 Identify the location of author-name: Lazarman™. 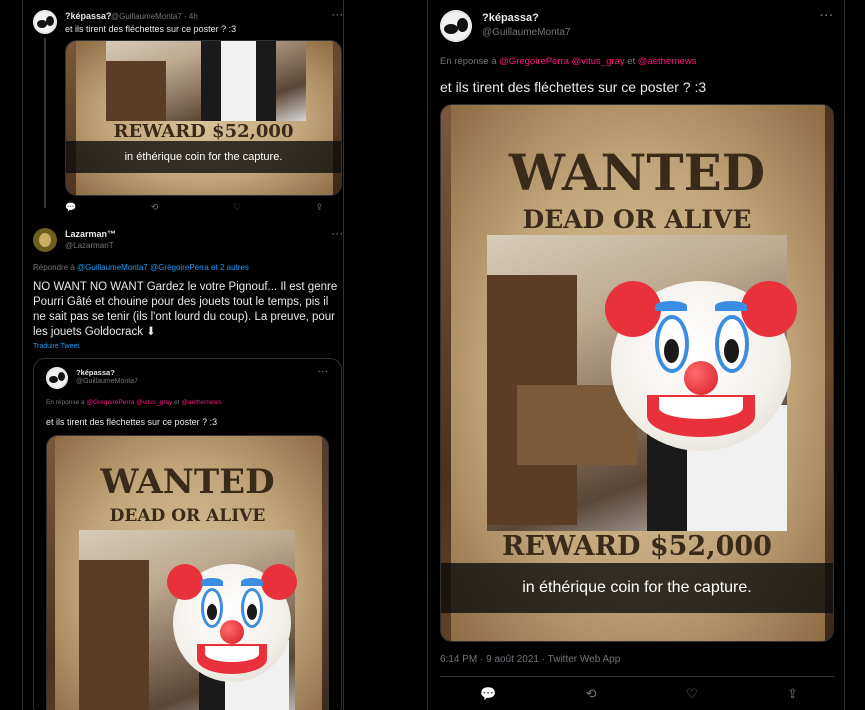
(90, 234).